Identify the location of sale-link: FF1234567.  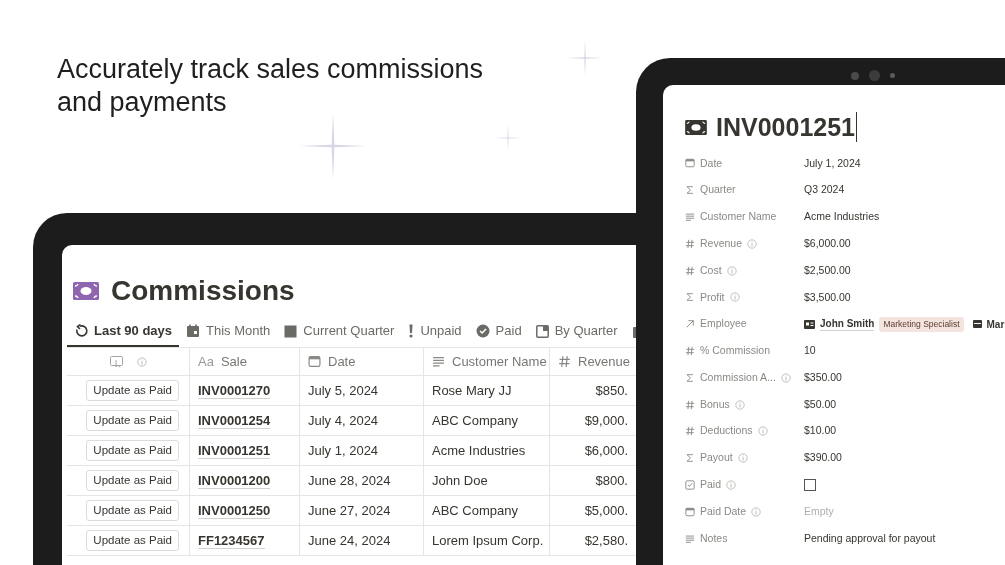
(231, 540).